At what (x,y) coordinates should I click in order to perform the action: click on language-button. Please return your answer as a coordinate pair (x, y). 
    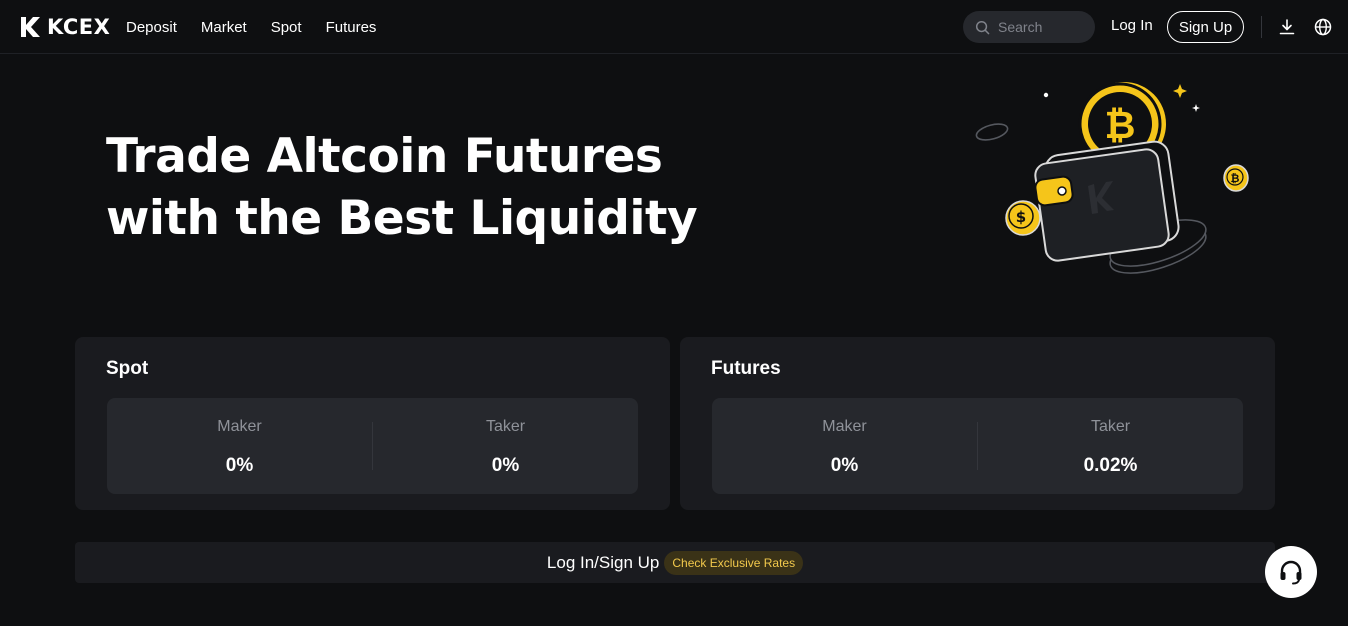
    Looking at the image, I should click on (1323, 27).